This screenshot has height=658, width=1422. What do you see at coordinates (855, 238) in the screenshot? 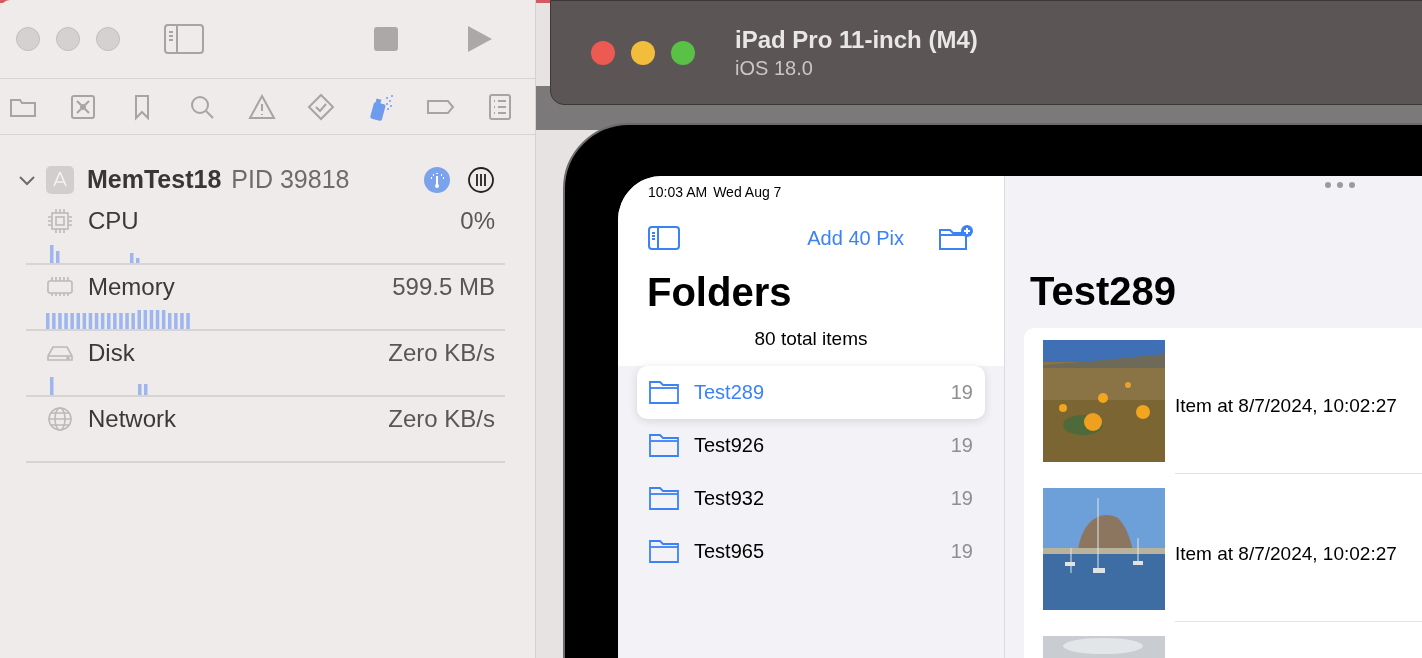
I see `add-photos-button: Add 40 Pix` at bounding box center [855, 238].